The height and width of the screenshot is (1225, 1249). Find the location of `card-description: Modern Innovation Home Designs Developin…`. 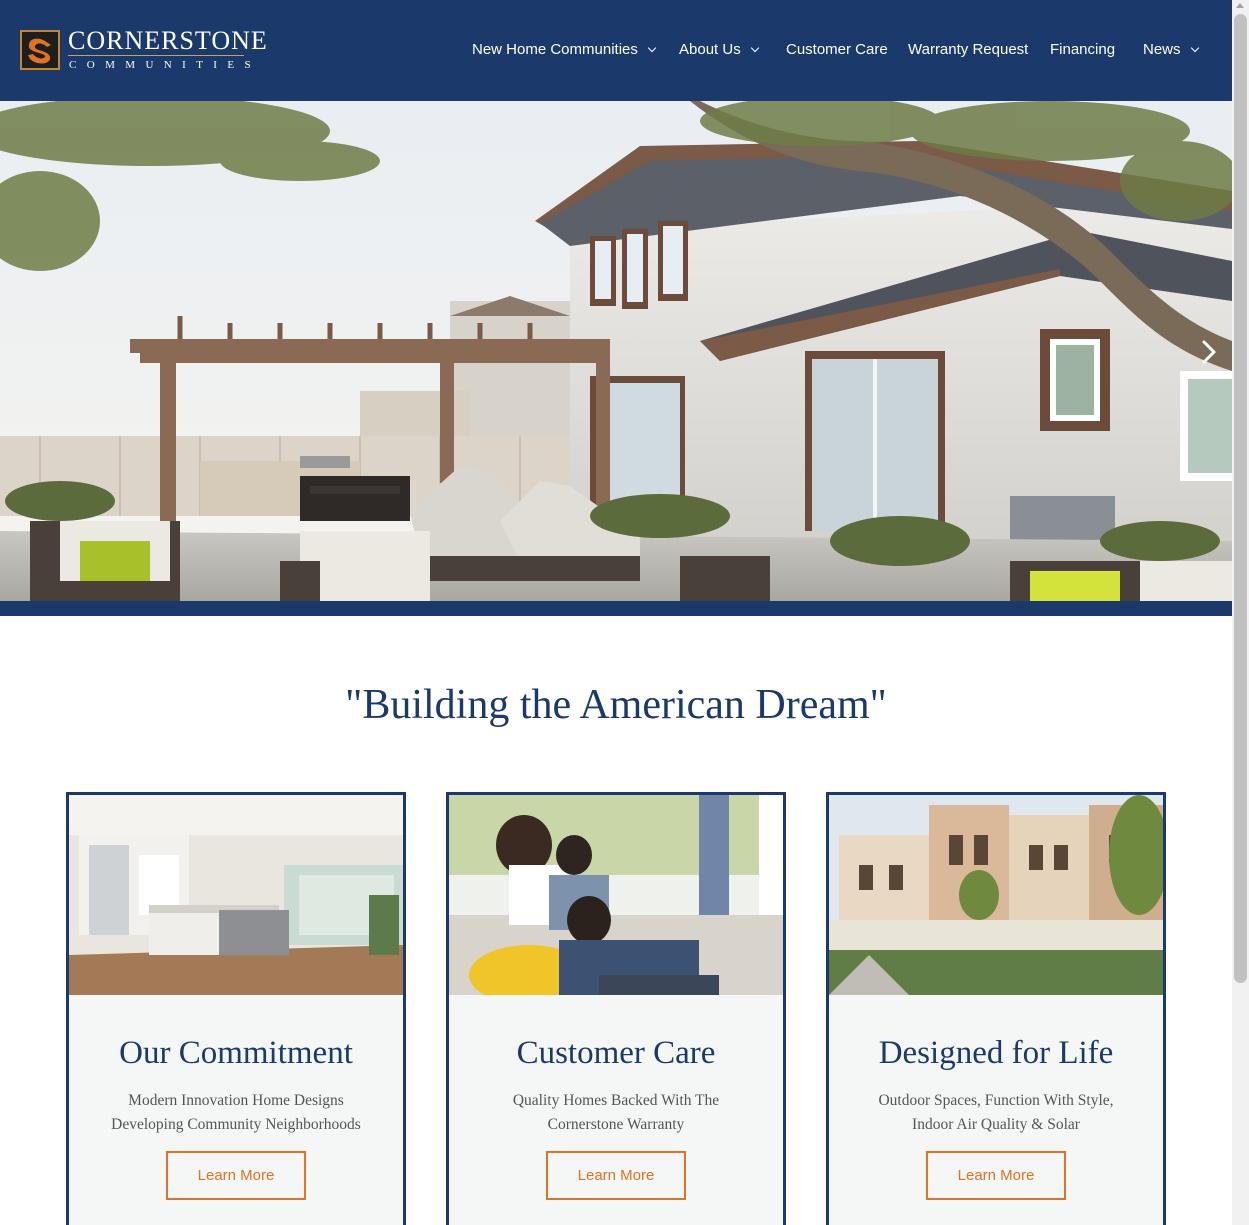

card-description: Modern Innovation Home Designs Developin… is located at coordinates (236, 1113).